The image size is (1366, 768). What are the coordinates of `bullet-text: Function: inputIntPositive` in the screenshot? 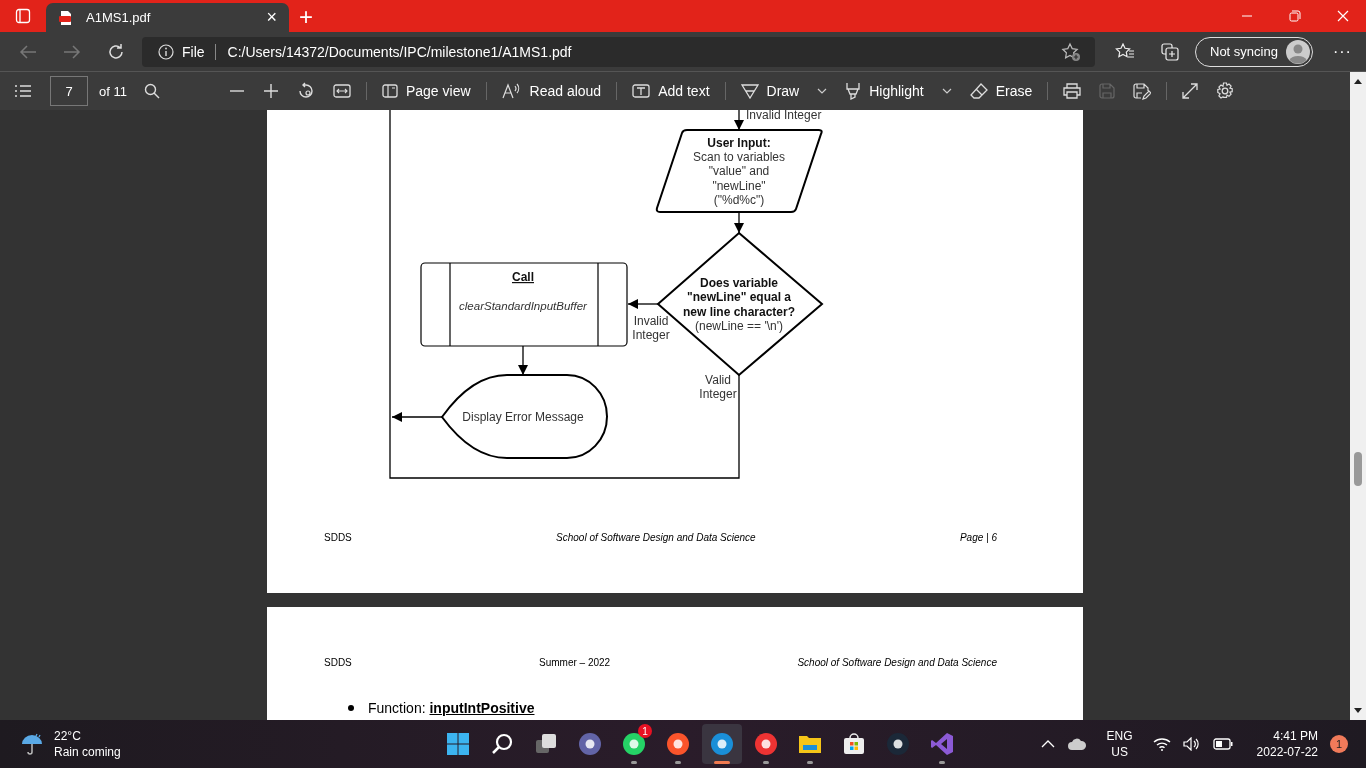 It's located at (451, 708).